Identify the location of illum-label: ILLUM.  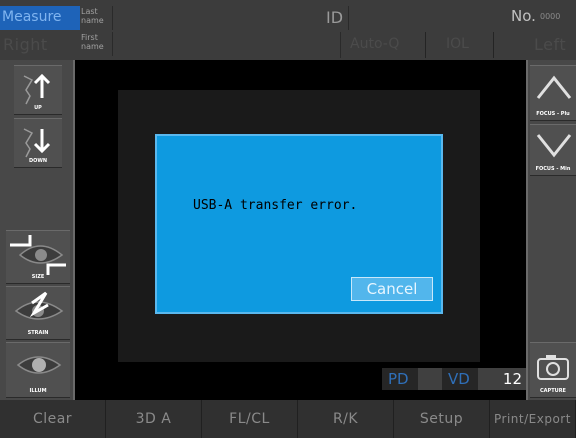
(38, 391).